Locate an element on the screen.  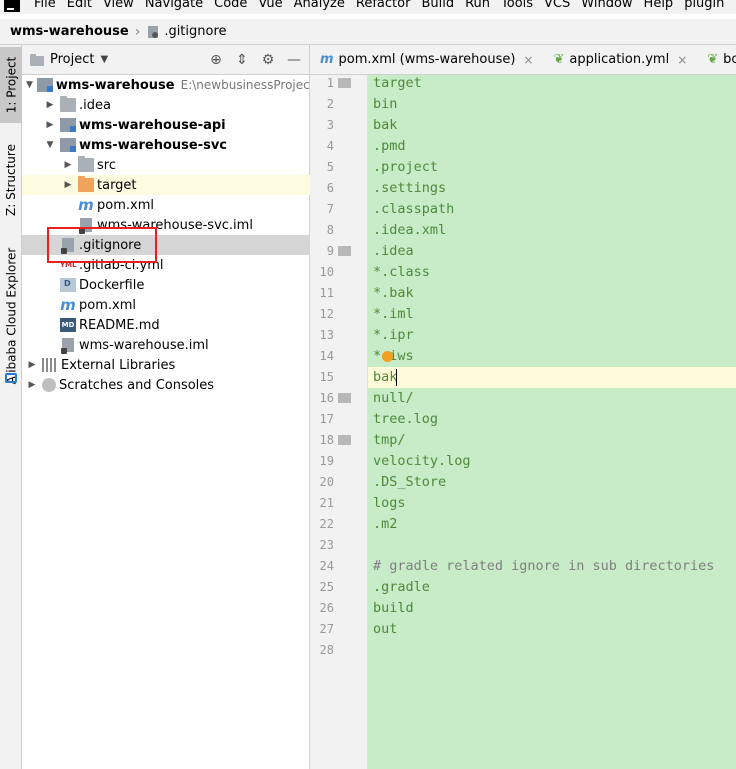
menu-item-refactor: Refactor is located at coordinates (383, 6).